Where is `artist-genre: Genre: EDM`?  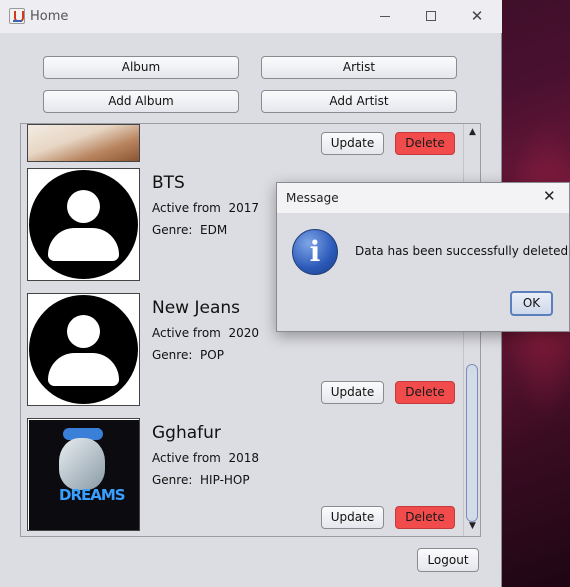 artist-genre: Genre: EDM is located at coordinates (189, 230).